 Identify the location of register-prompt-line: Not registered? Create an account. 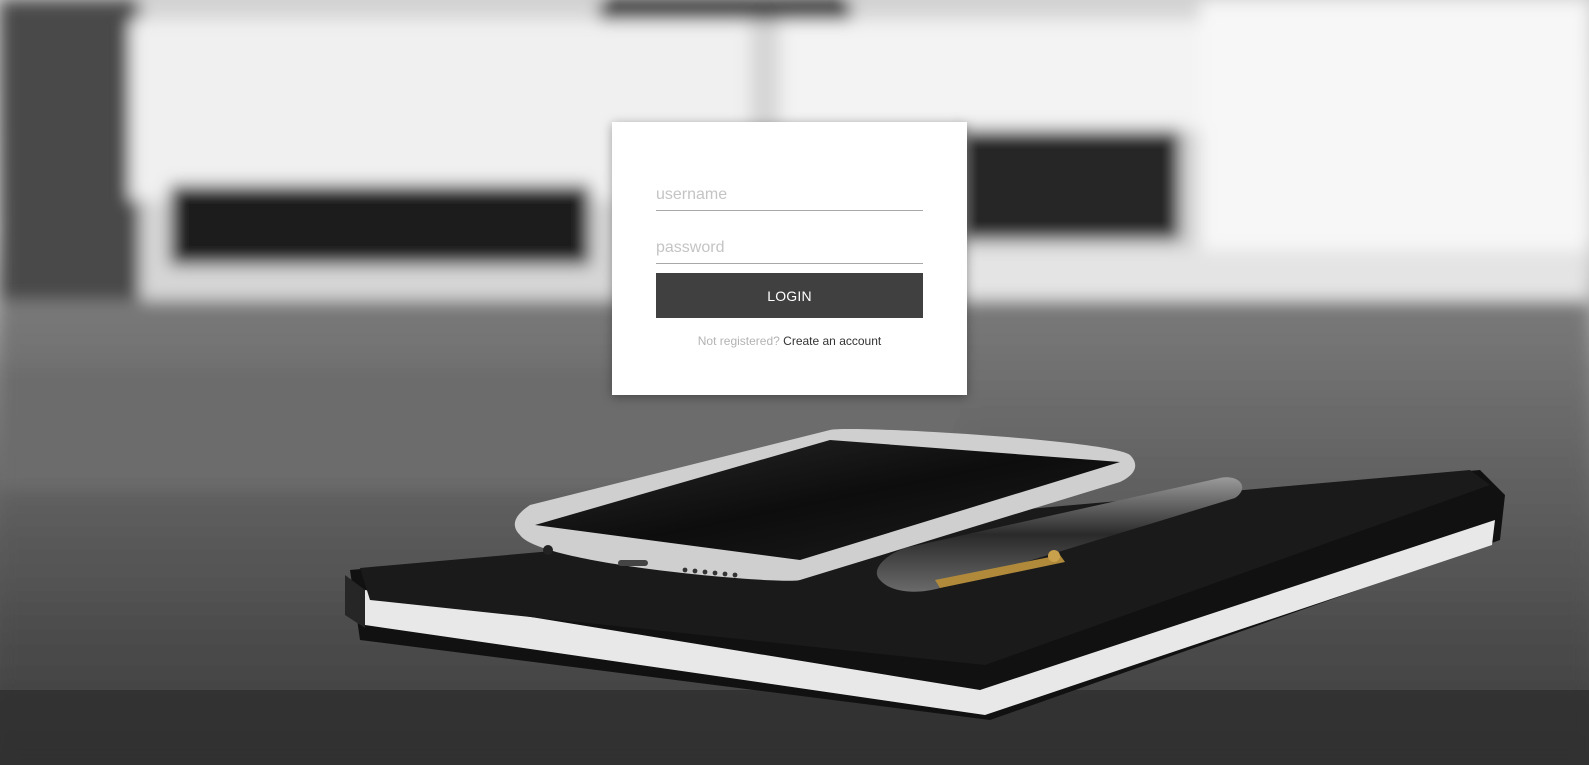
(789, 341).